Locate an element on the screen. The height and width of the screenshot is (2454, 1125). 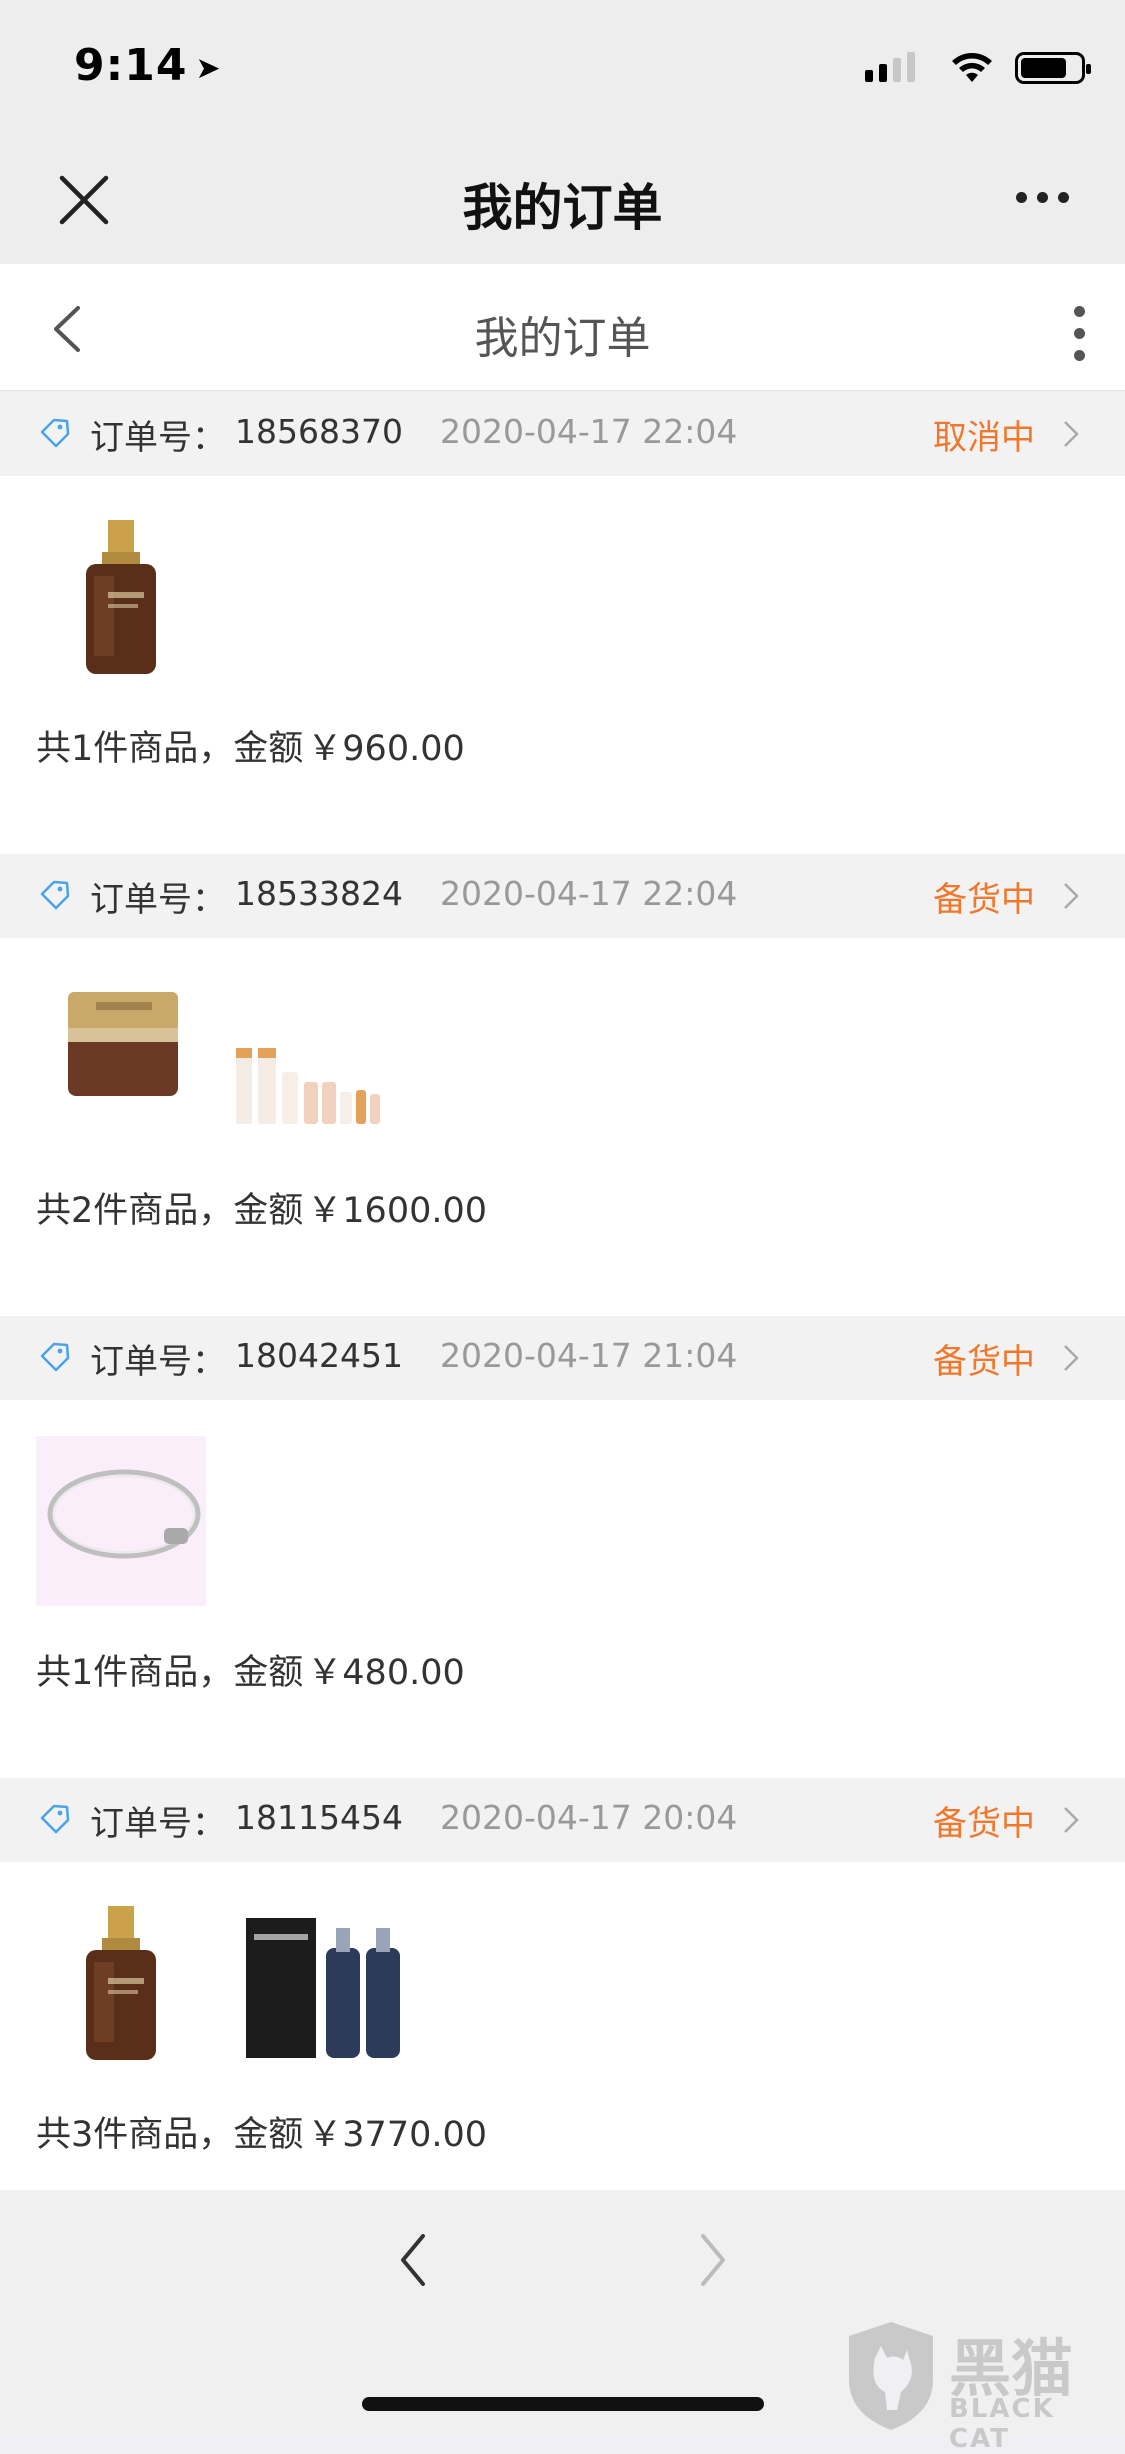
order-header: 订单号： 18042451 2020-04-17 21:04 备货中 is located at coordinates (562, 1358).